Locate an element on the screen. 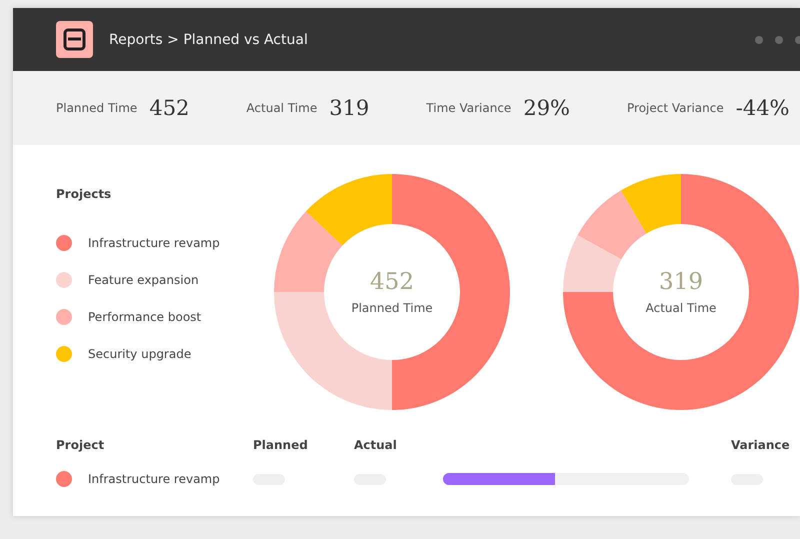 Image resolution: width=800 pixels, height=539 pixels. stat-label: Time Variance is located at coordinates (469, 108).